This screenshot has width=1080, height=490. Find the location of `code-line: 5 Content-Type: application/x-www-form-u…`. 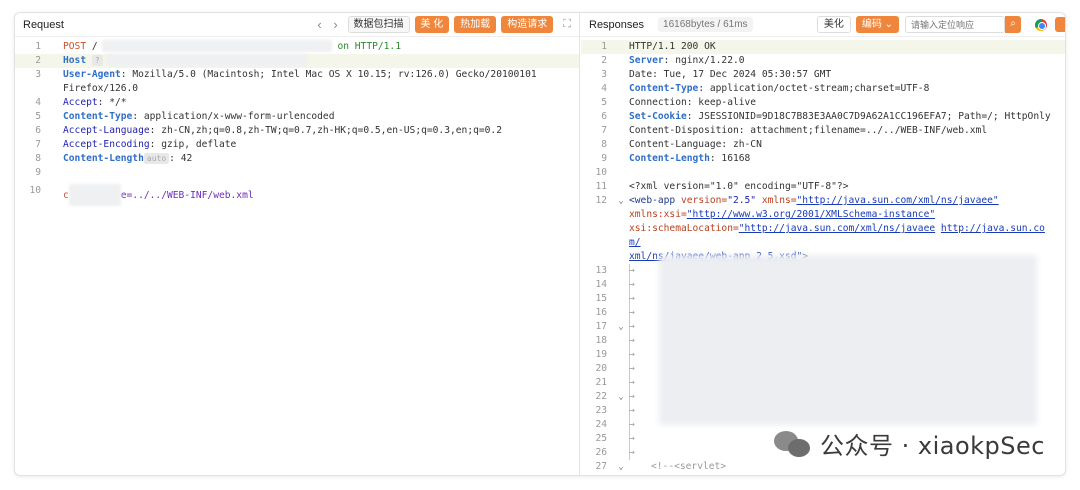

code-line: 5 Content-Type: application/x-www-form-u… is located at coordinates (185, 116).